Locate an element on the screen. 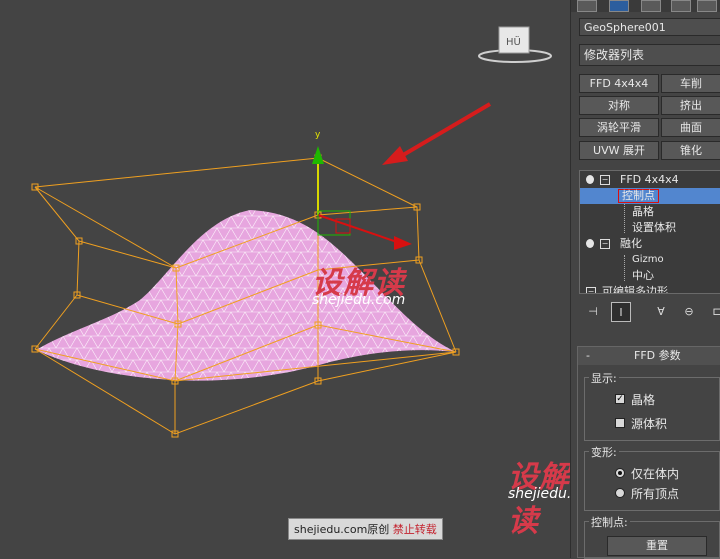 The height and width of the screenshot is (559, 720). annotation-arrow is located at coordinates (437, 133).